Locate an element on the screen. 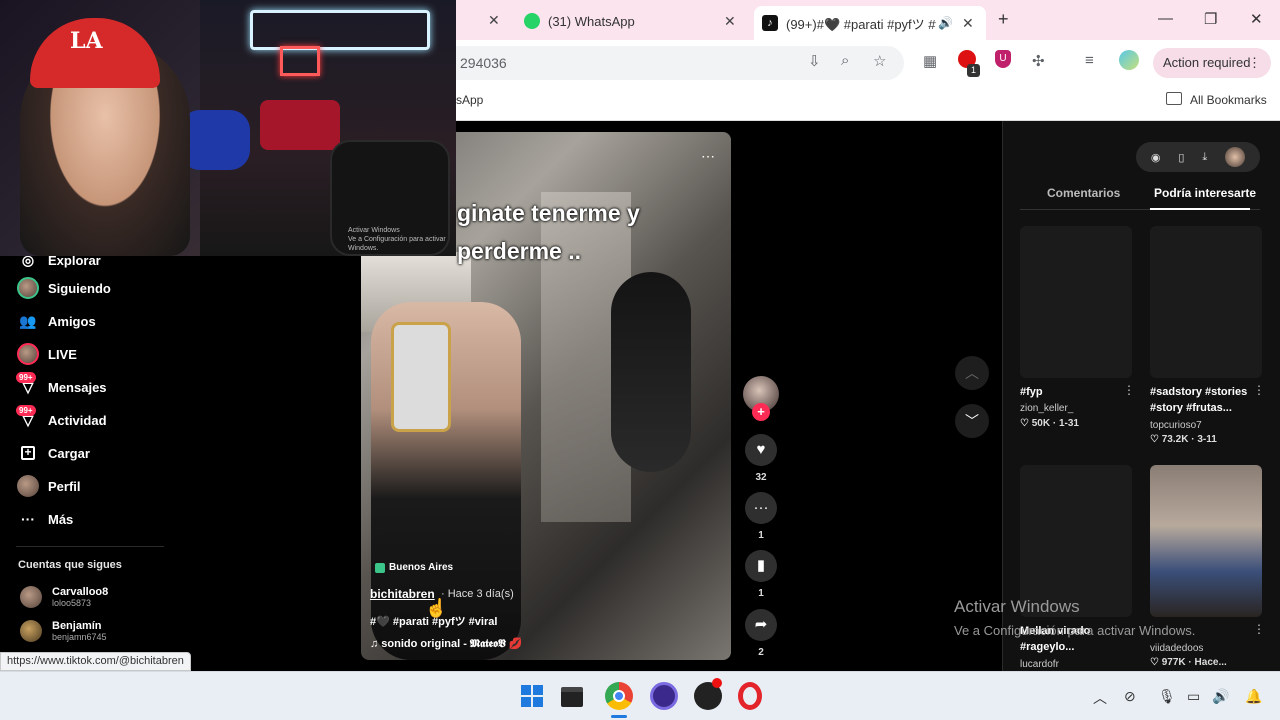 This screenshot has width=1280, height=720. ublock-icon: U is located at coordinates (1003, 59).